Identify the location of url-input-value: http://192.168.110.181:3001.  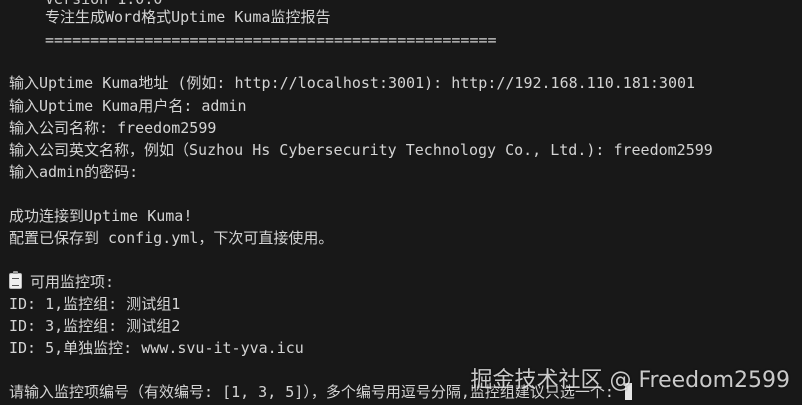
(573, 83).